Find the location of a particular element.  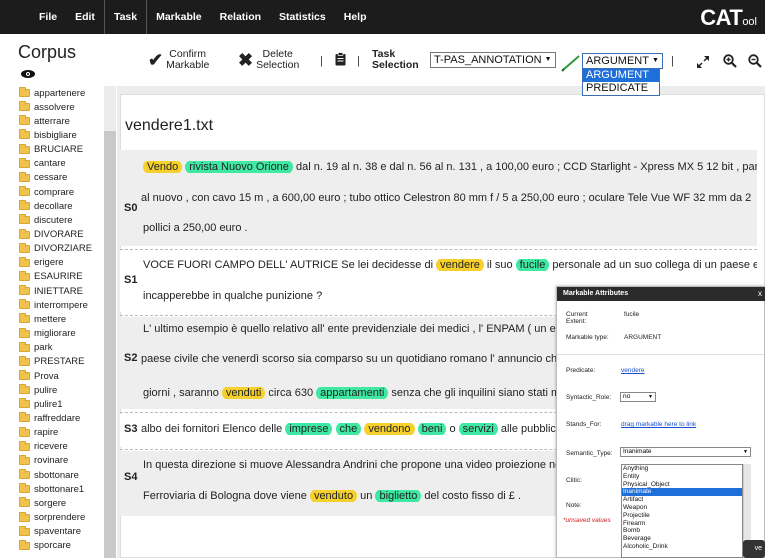

semantic-type-option: Physical_Object is located at coordinates (682, 485).